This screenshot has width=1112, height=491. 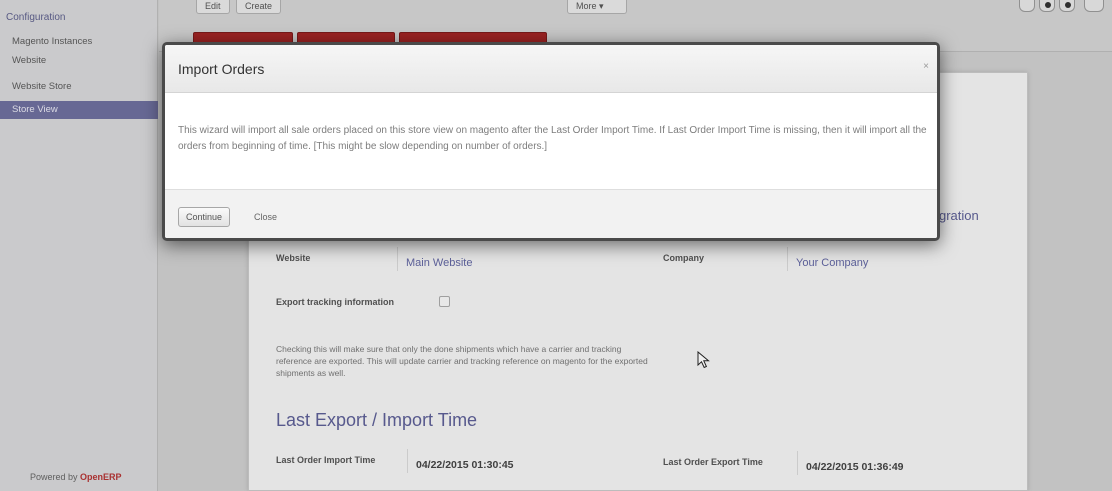 What do you see at coordinates (551, 213) in the screenshot?
I see `dialog-footer: Continue Close` at bounding box center [551, 213].